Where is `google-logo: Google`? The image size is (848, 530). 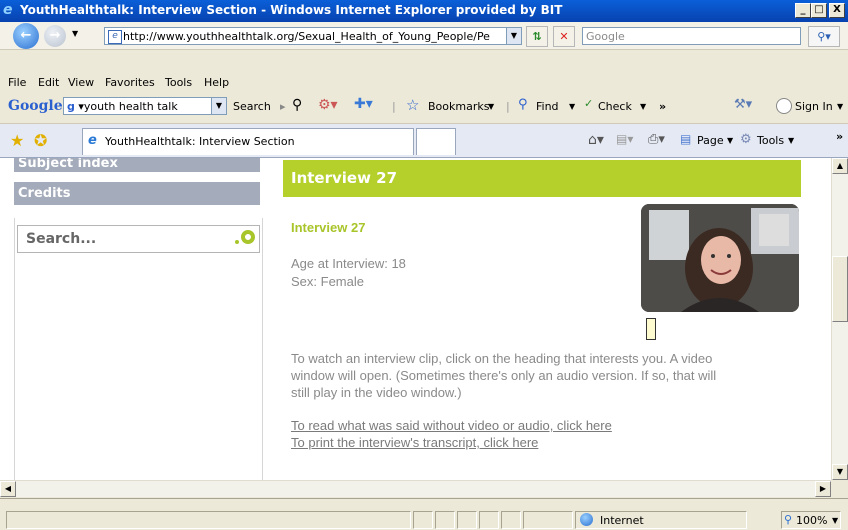 google-logo: Google is located at coordinates (35, 106).